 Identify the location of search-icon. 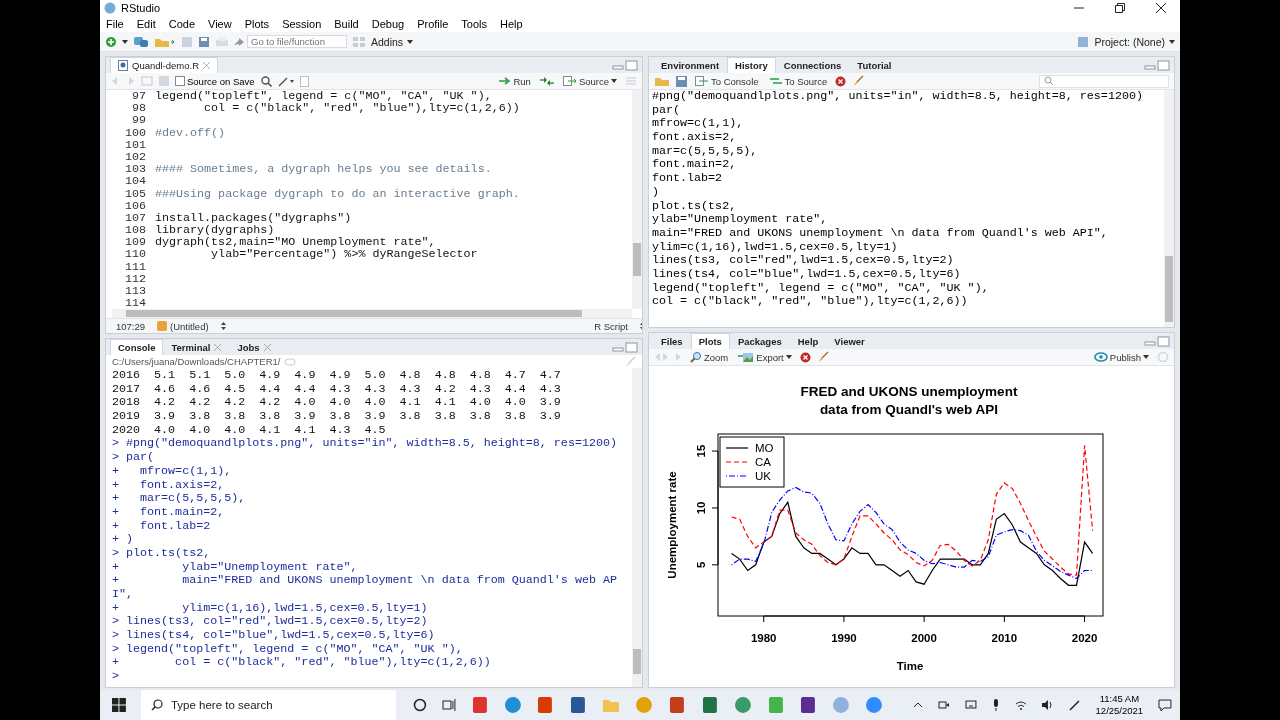
(266, 81).